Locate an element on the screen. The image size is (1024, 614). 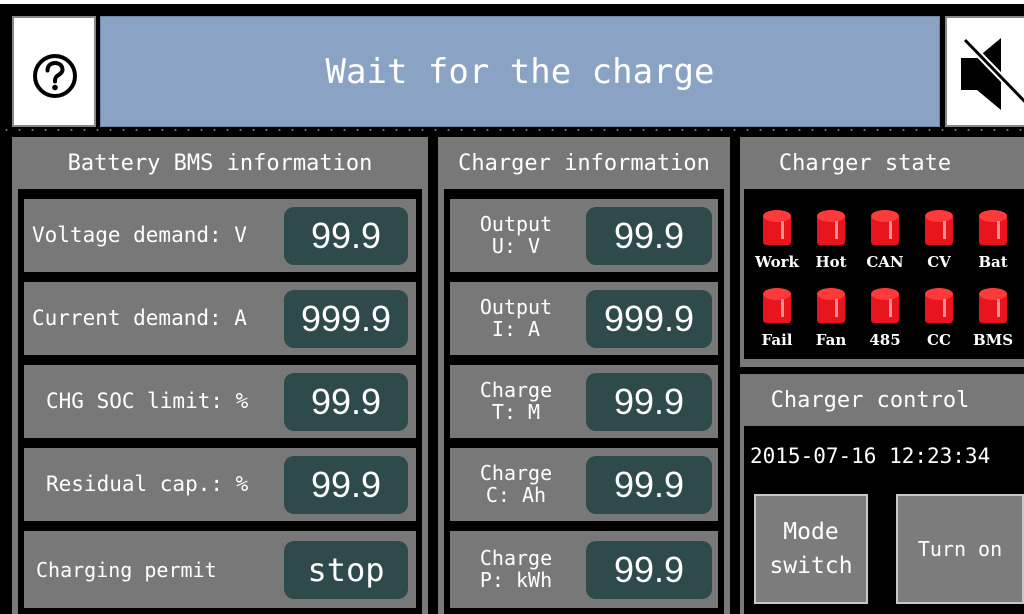
charger-info-title: Charger information is located at coordinates (584, 163).